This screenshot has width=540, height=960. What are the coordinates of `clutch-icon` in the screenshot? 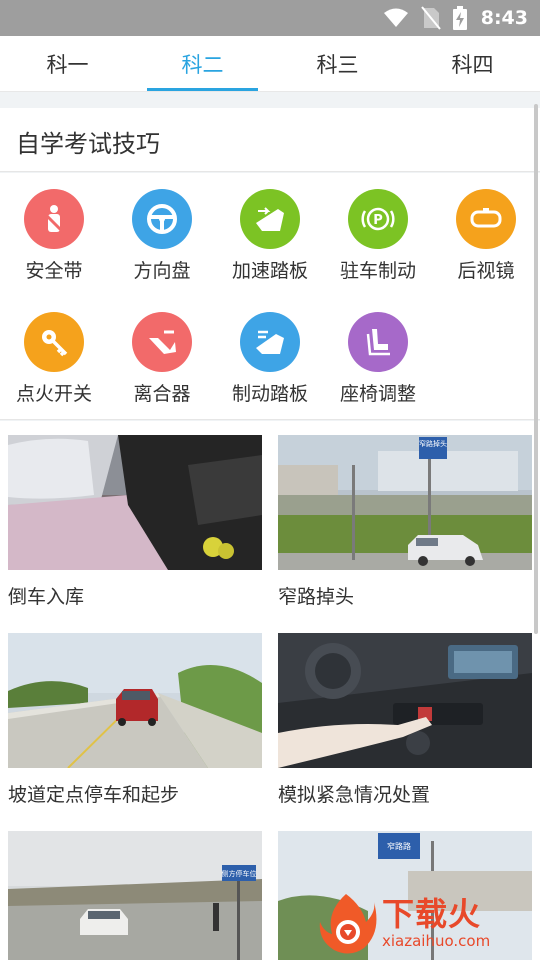 It's located at (162, 342).